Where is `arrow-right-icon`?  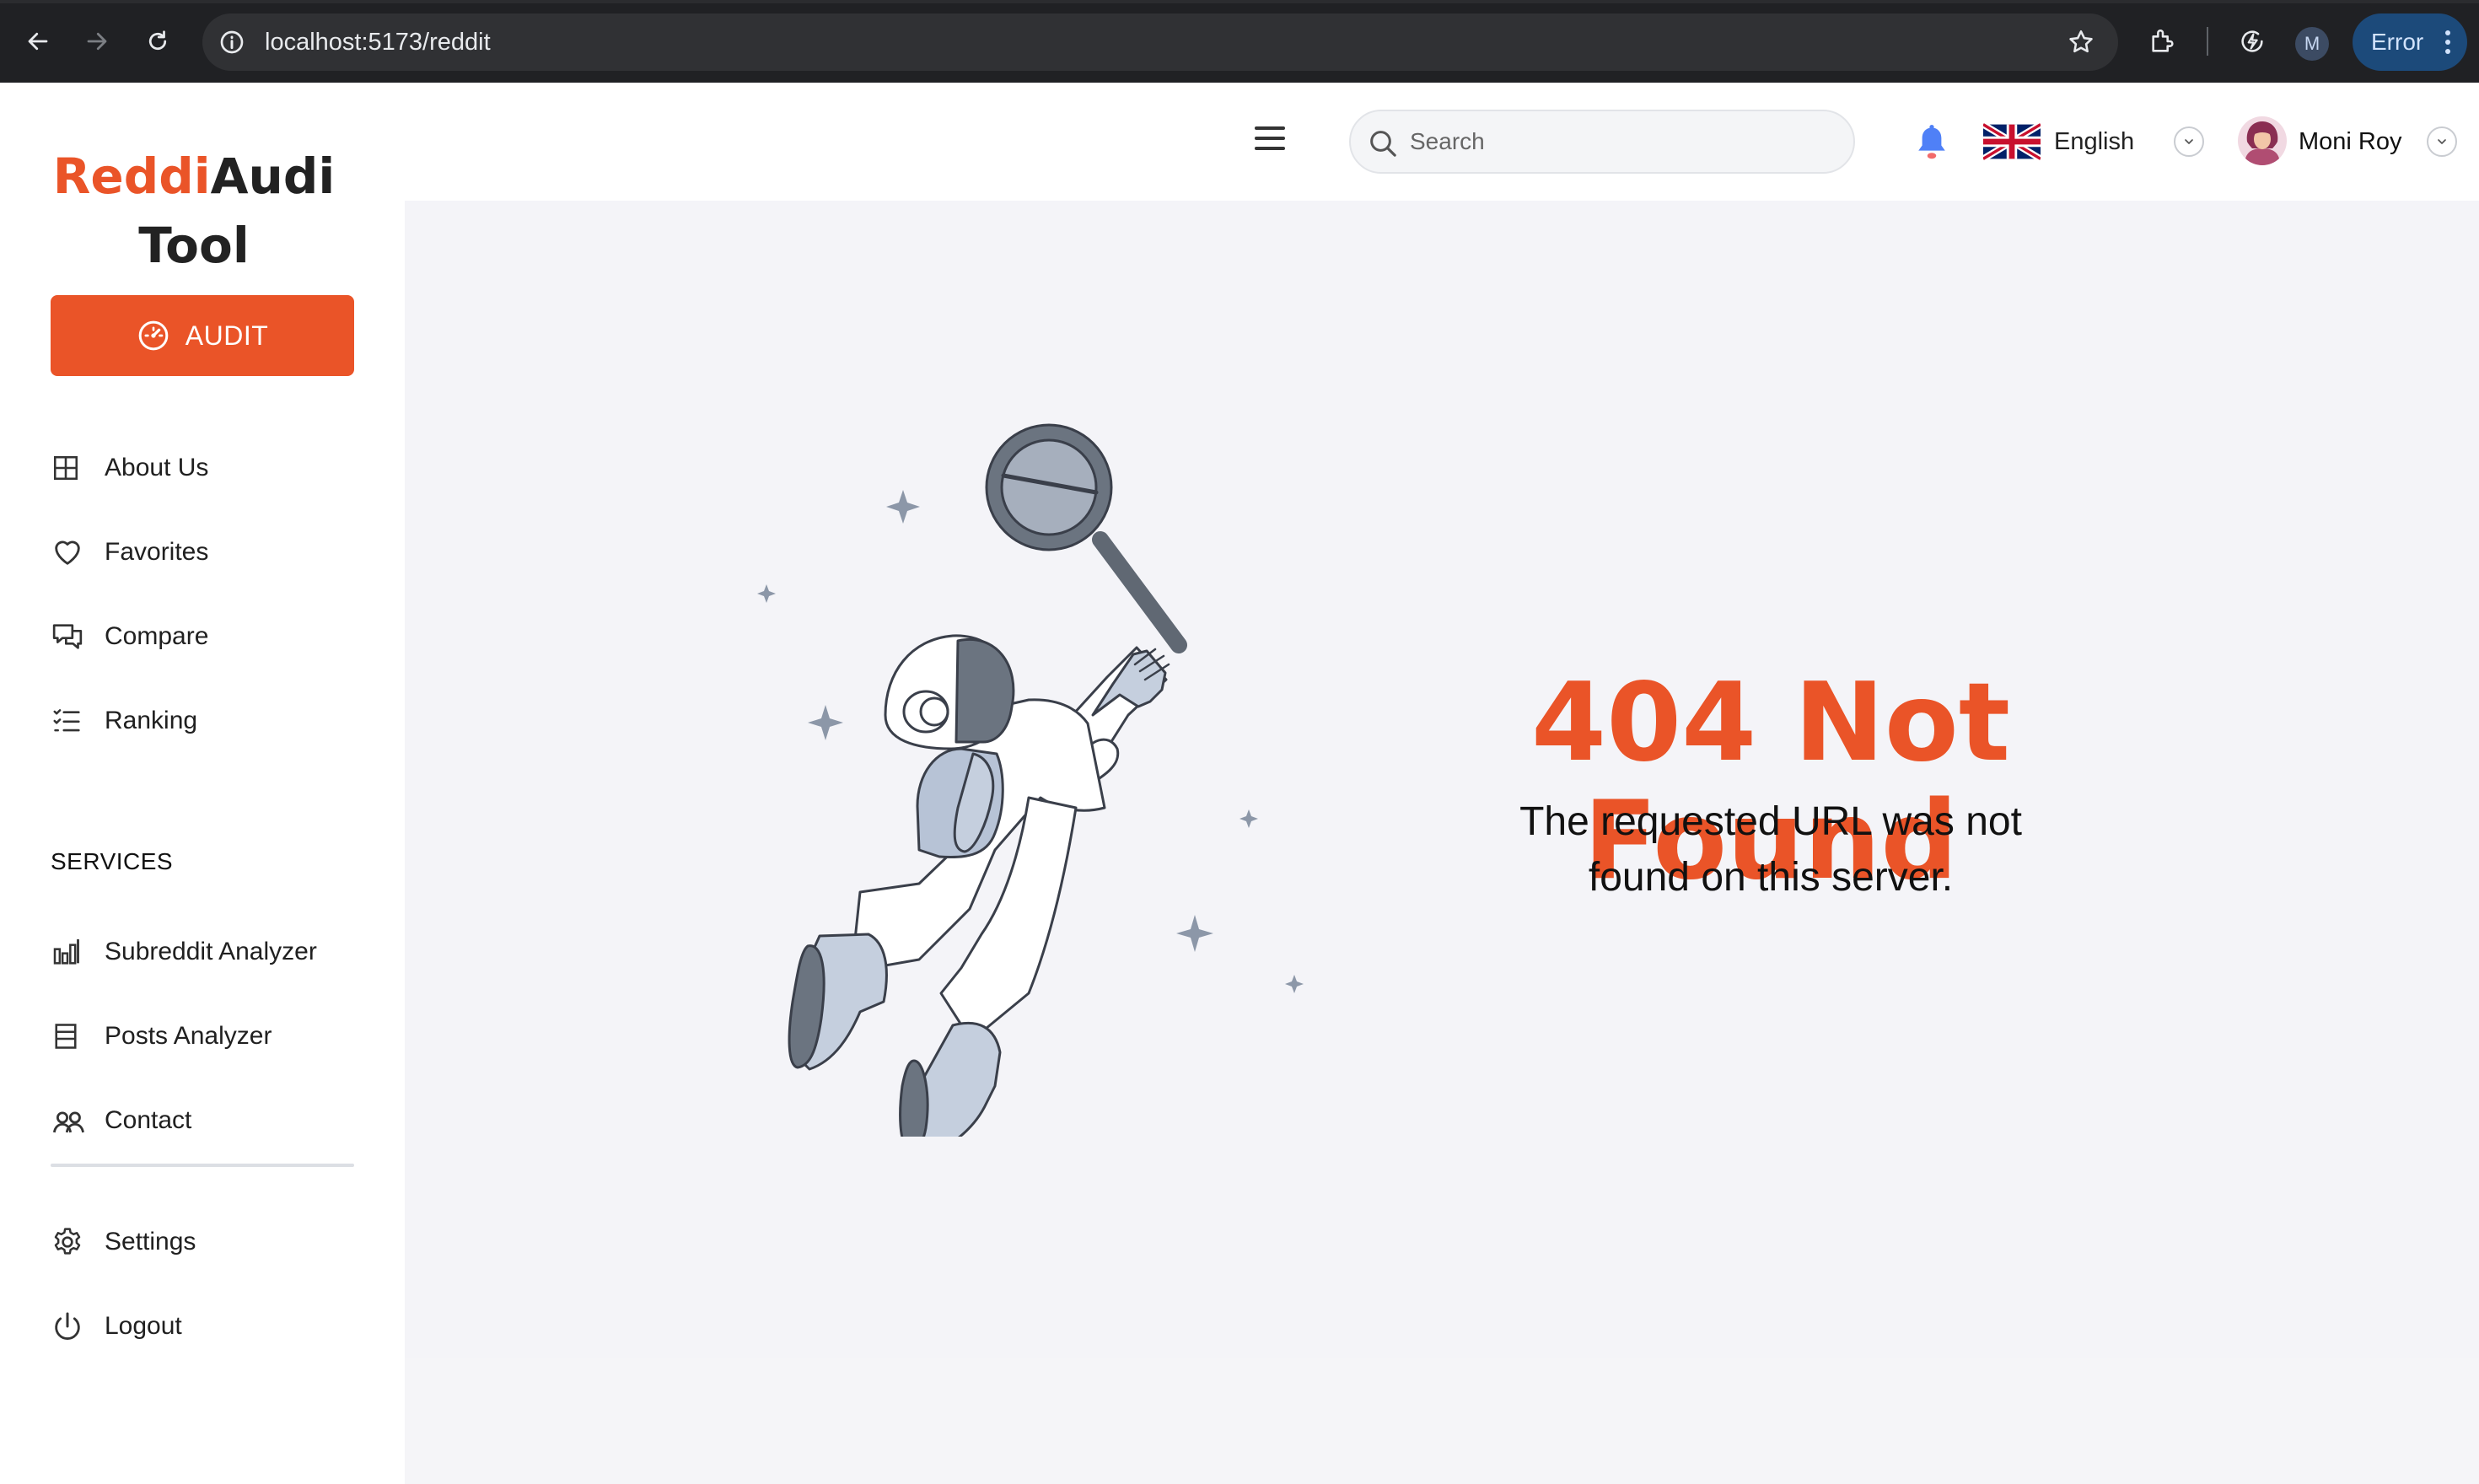 arrow-right-icon is located at coordinates (97, 41).